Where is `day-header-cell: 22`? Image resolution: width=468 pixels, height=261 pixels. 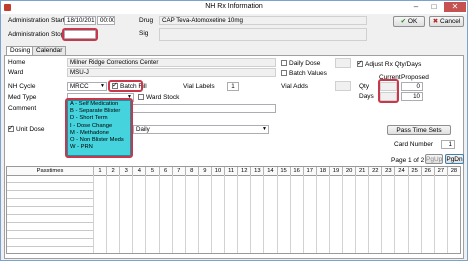
day-header-cell: 22 is located at coordinates (374, 171).